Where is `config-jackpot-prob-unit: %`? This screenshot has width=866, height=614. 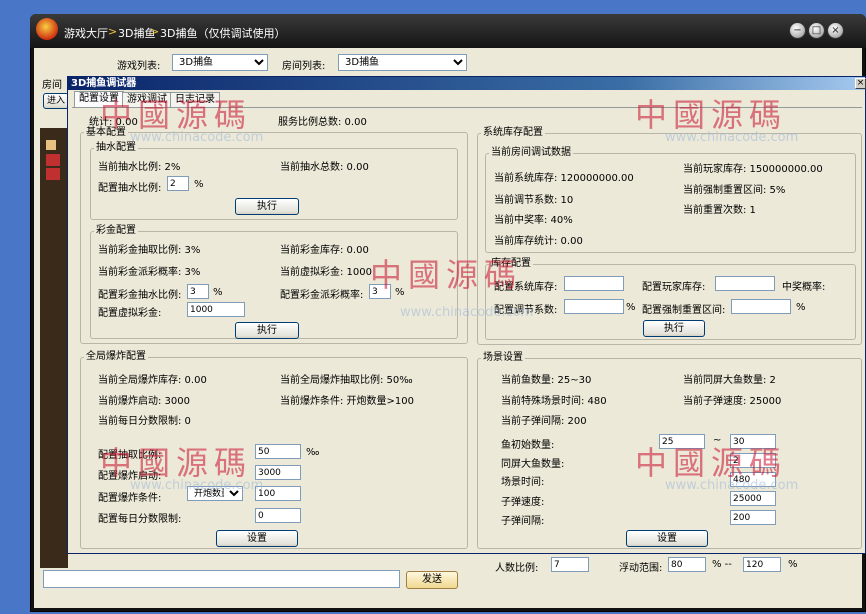
config-jackpot-prob-unit: % is located at coordinates (400, 292).